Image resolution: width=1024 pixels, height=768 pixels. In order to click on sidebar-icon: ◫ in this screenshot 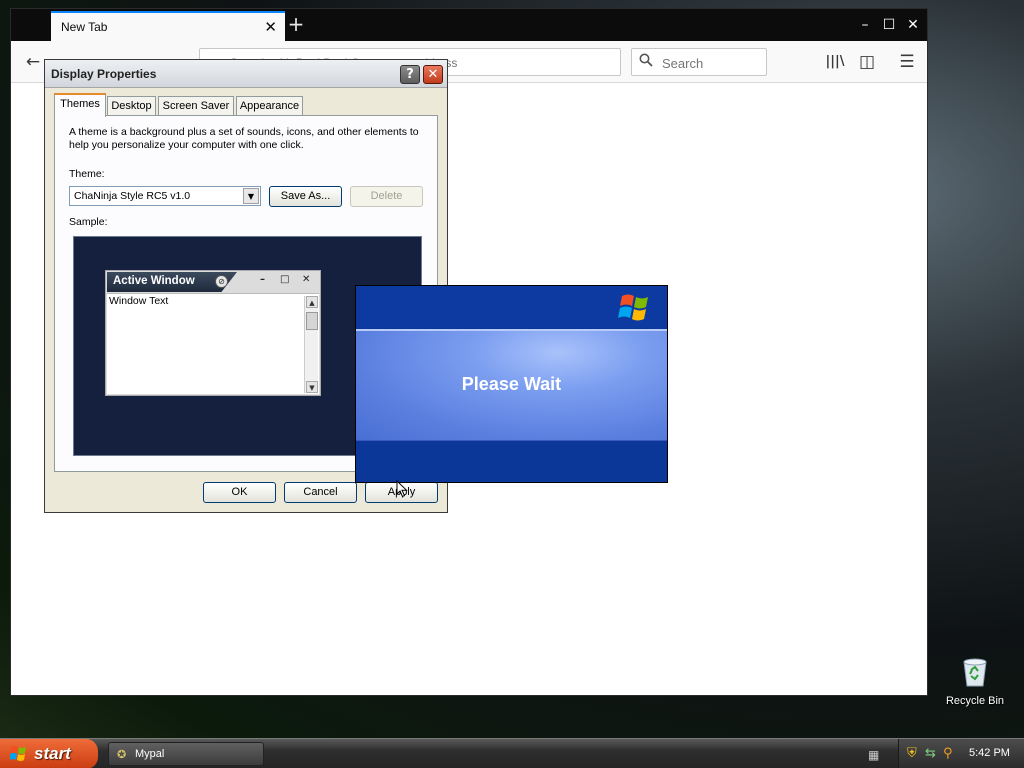, I will do `click(867, 62)`.